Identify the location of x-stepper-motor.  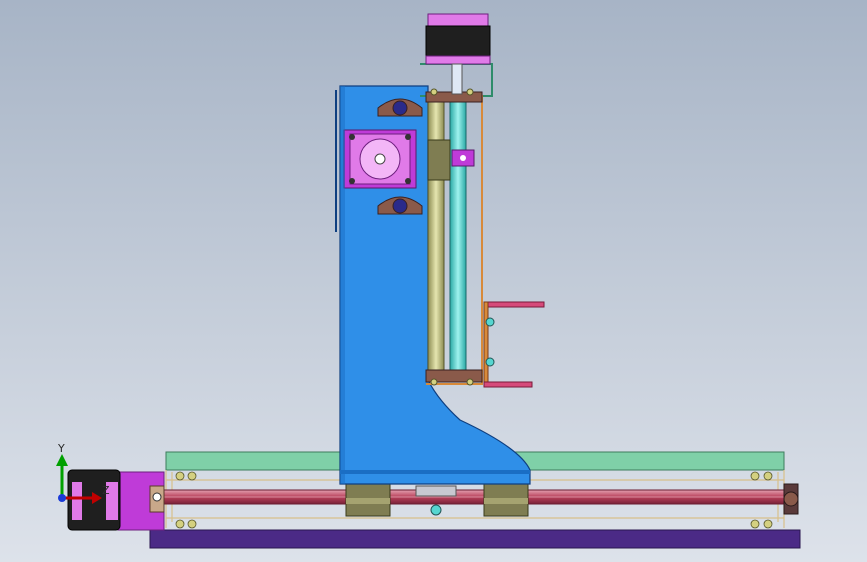
(116, 500).